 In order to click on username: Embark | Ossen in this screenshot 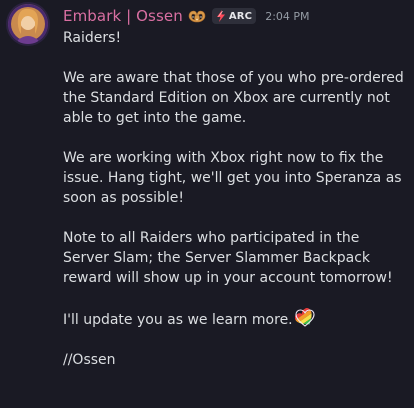, I will do `click(123, 16)`.